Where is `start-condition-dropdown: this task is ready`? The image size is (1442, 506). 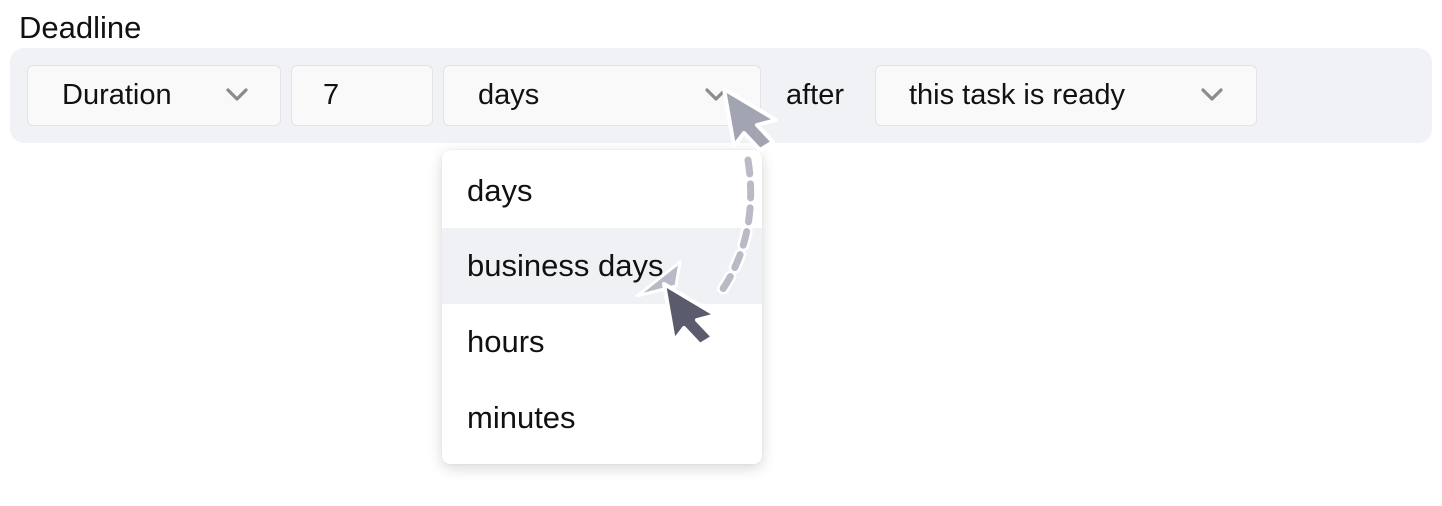
start-condition-dropdown: this task is ready is located at coordinates (1066, 95).